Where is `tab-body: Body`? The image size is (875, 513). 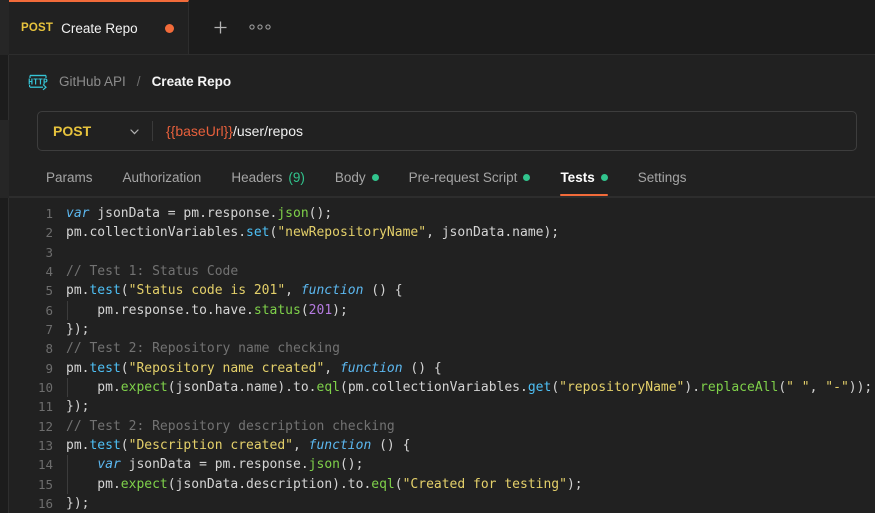
tab-body: Body is located at coordinates (357, 177).